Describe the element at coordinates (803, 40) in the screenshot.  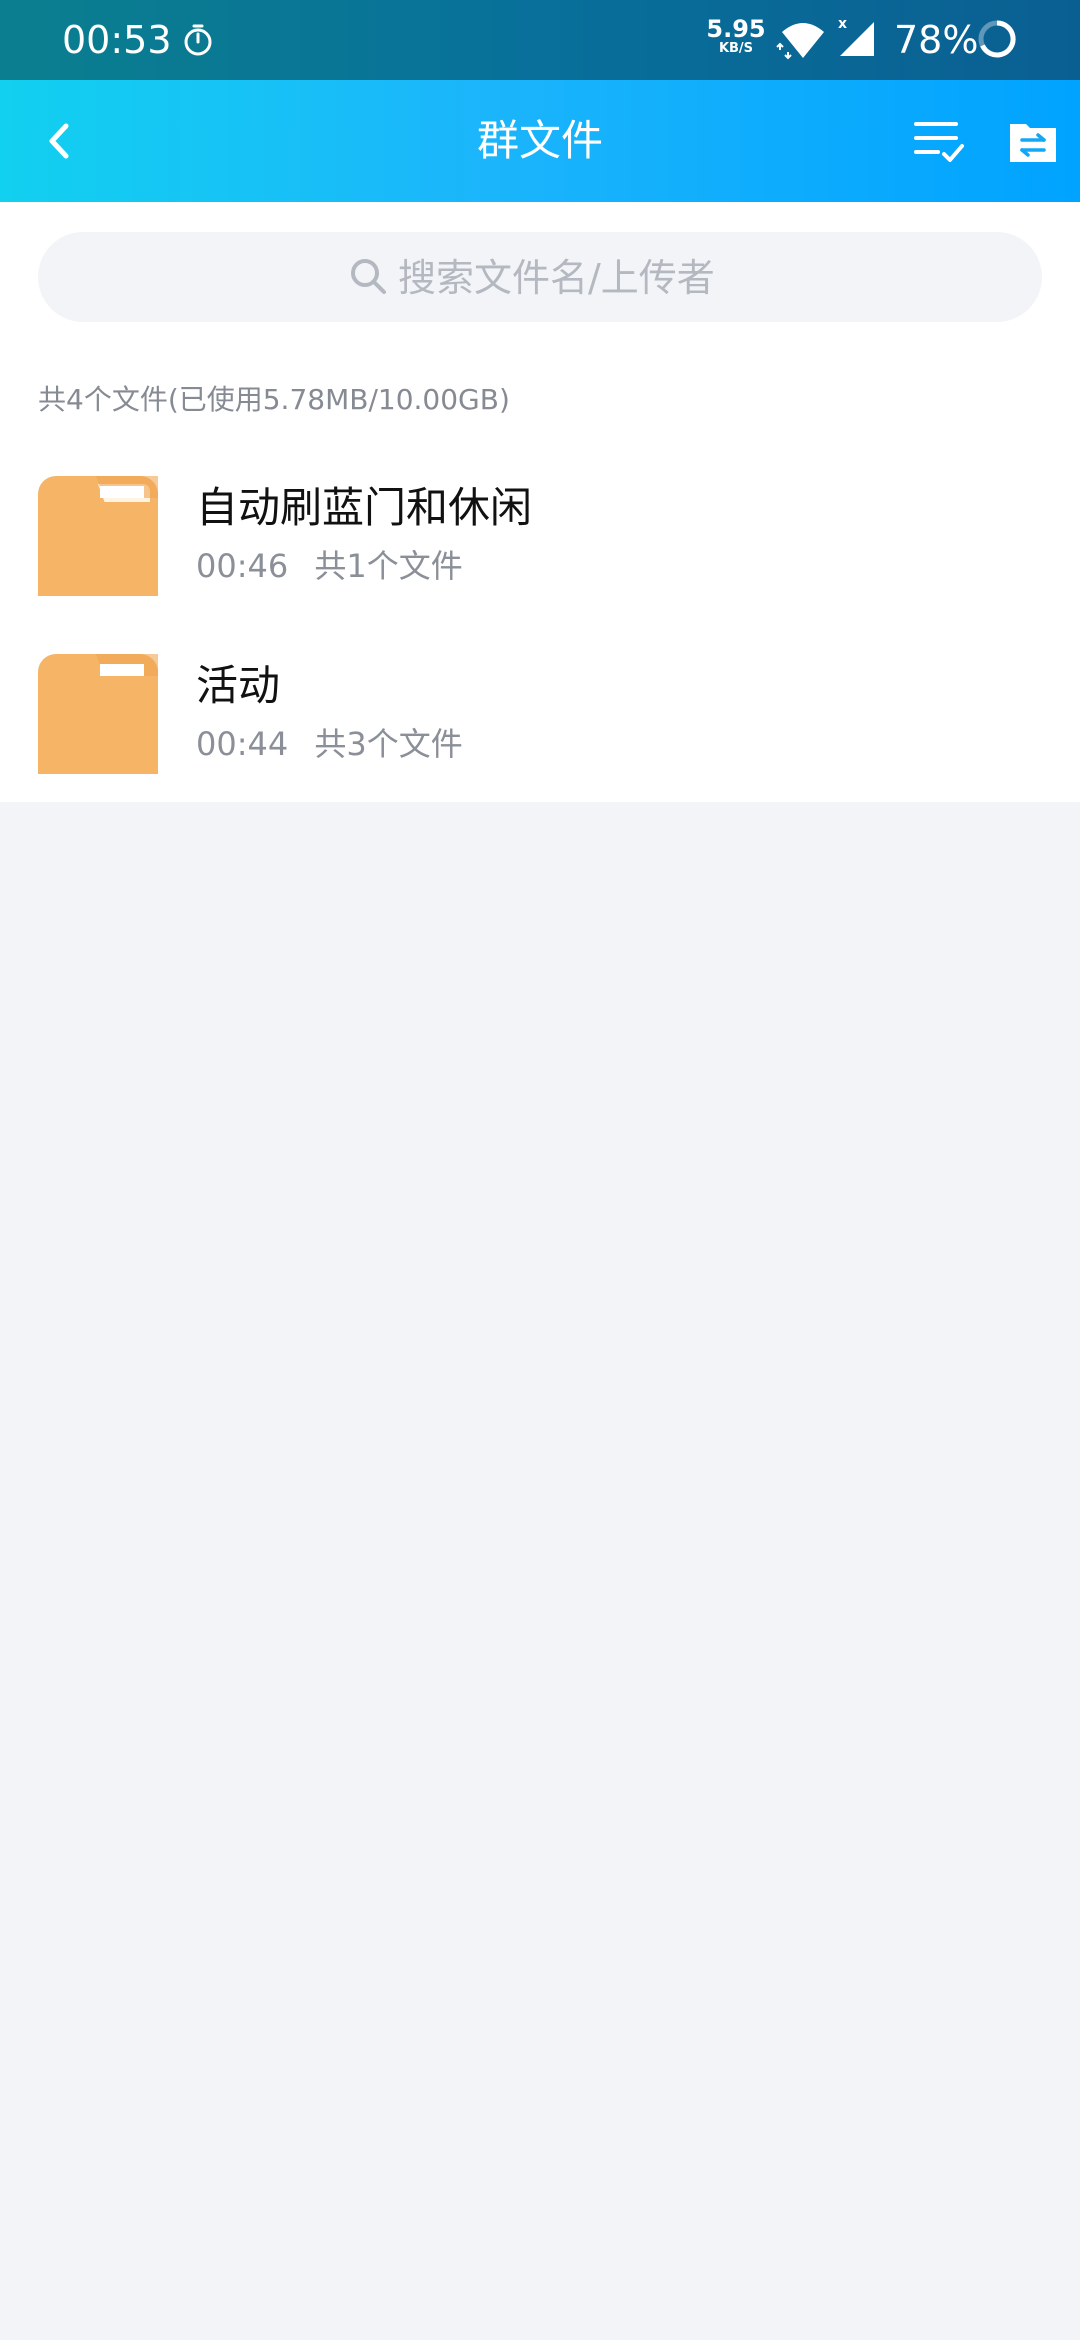
I see `wifi-icon` at that location.